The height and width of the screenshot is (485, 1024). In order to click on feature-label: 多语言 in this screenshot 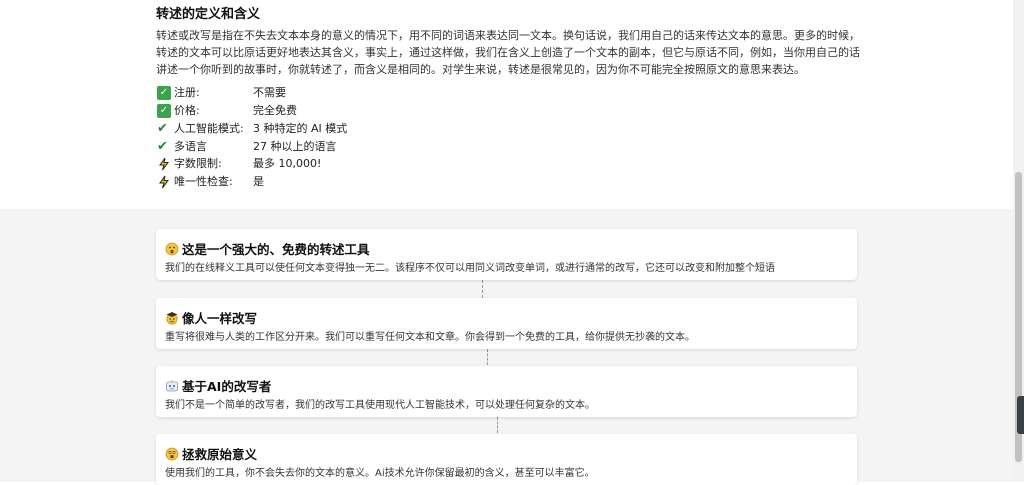, I will do `click(190, 146)`.